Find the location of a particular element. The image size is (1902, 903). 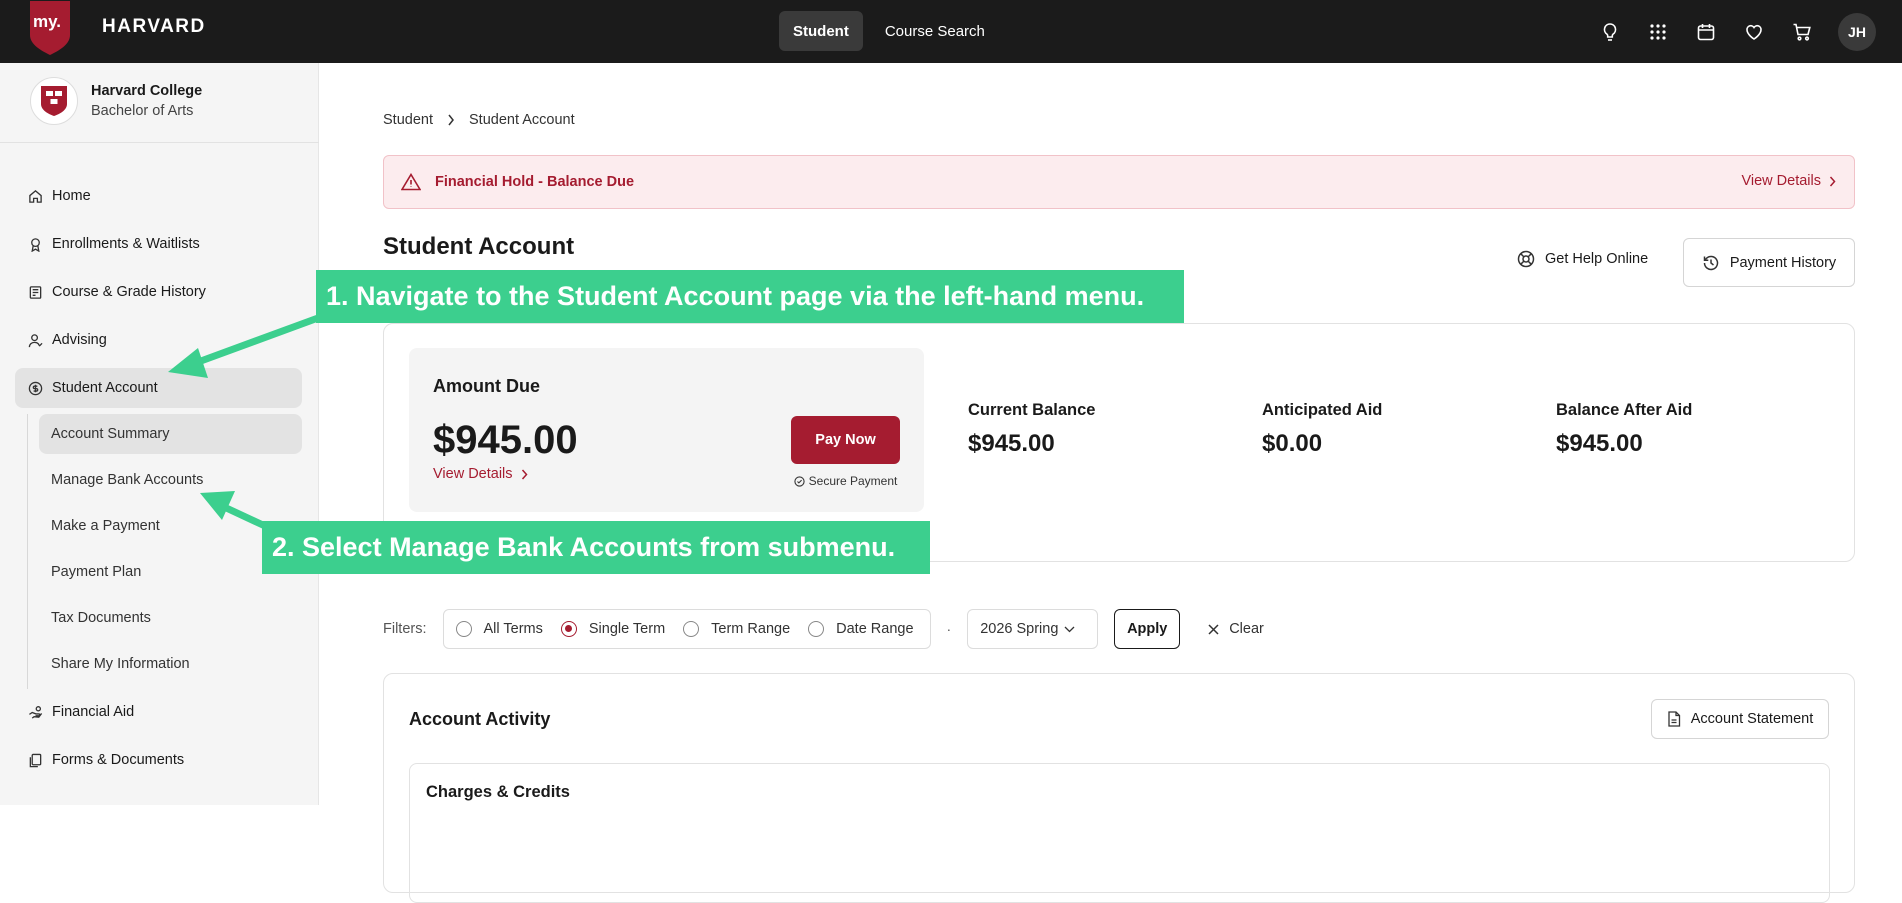

ribbon-icon is located at coordinates (35, 244).